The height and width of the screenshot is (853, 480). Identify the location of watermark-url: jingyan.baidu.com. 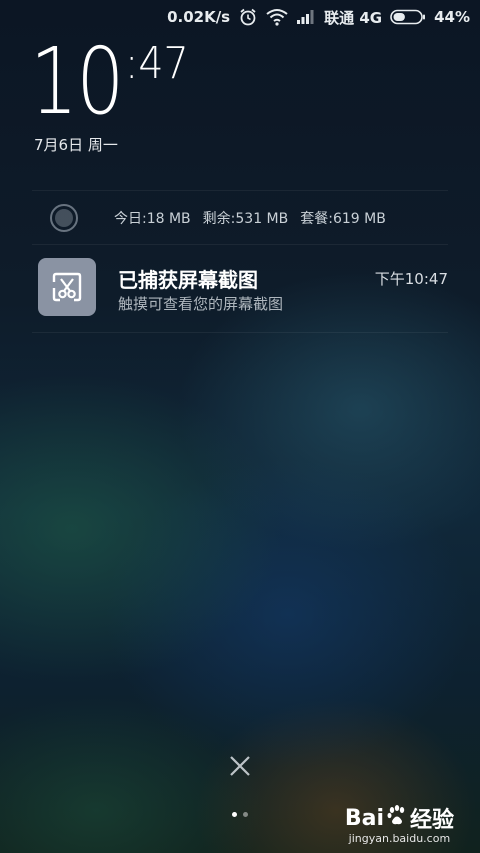
(399, 838).